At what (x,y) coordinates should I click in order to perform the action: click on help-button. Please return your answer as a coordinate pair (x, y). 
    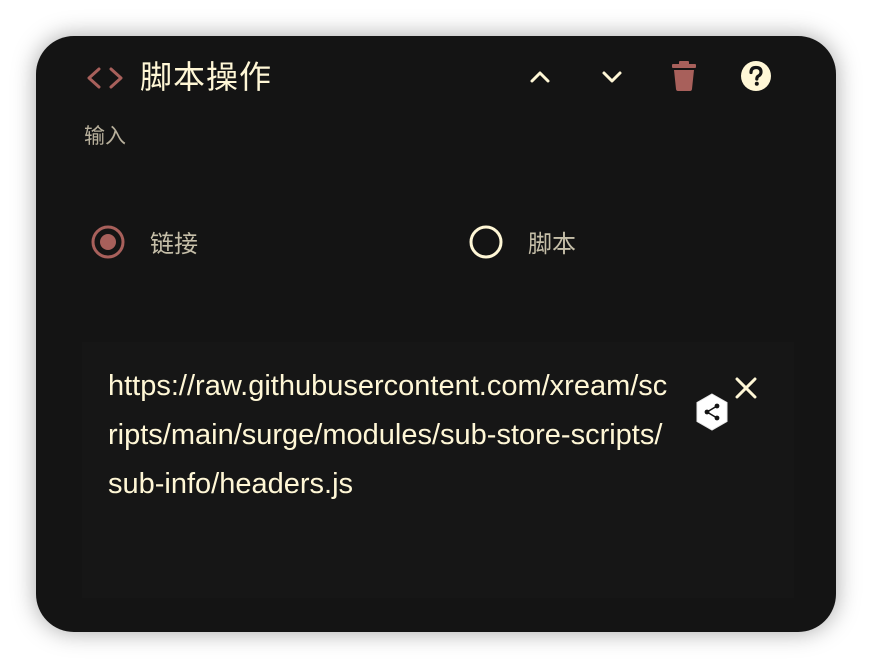
    Looking at the image, I should click on (756, 78).